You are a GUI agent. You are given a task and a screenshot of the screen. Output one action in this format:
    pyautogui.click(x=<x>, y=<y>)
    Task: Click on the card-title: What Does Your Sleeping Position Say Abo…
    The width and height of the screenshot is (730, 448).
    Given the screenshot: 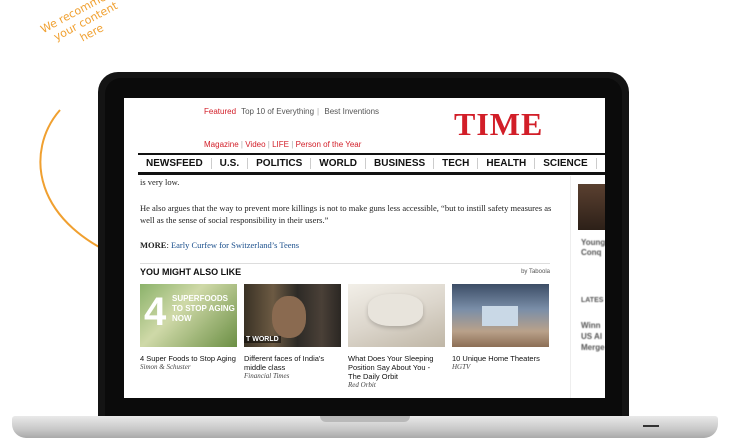 What is the action you would take?
    pyautogui.click(x=396, y=367)
    